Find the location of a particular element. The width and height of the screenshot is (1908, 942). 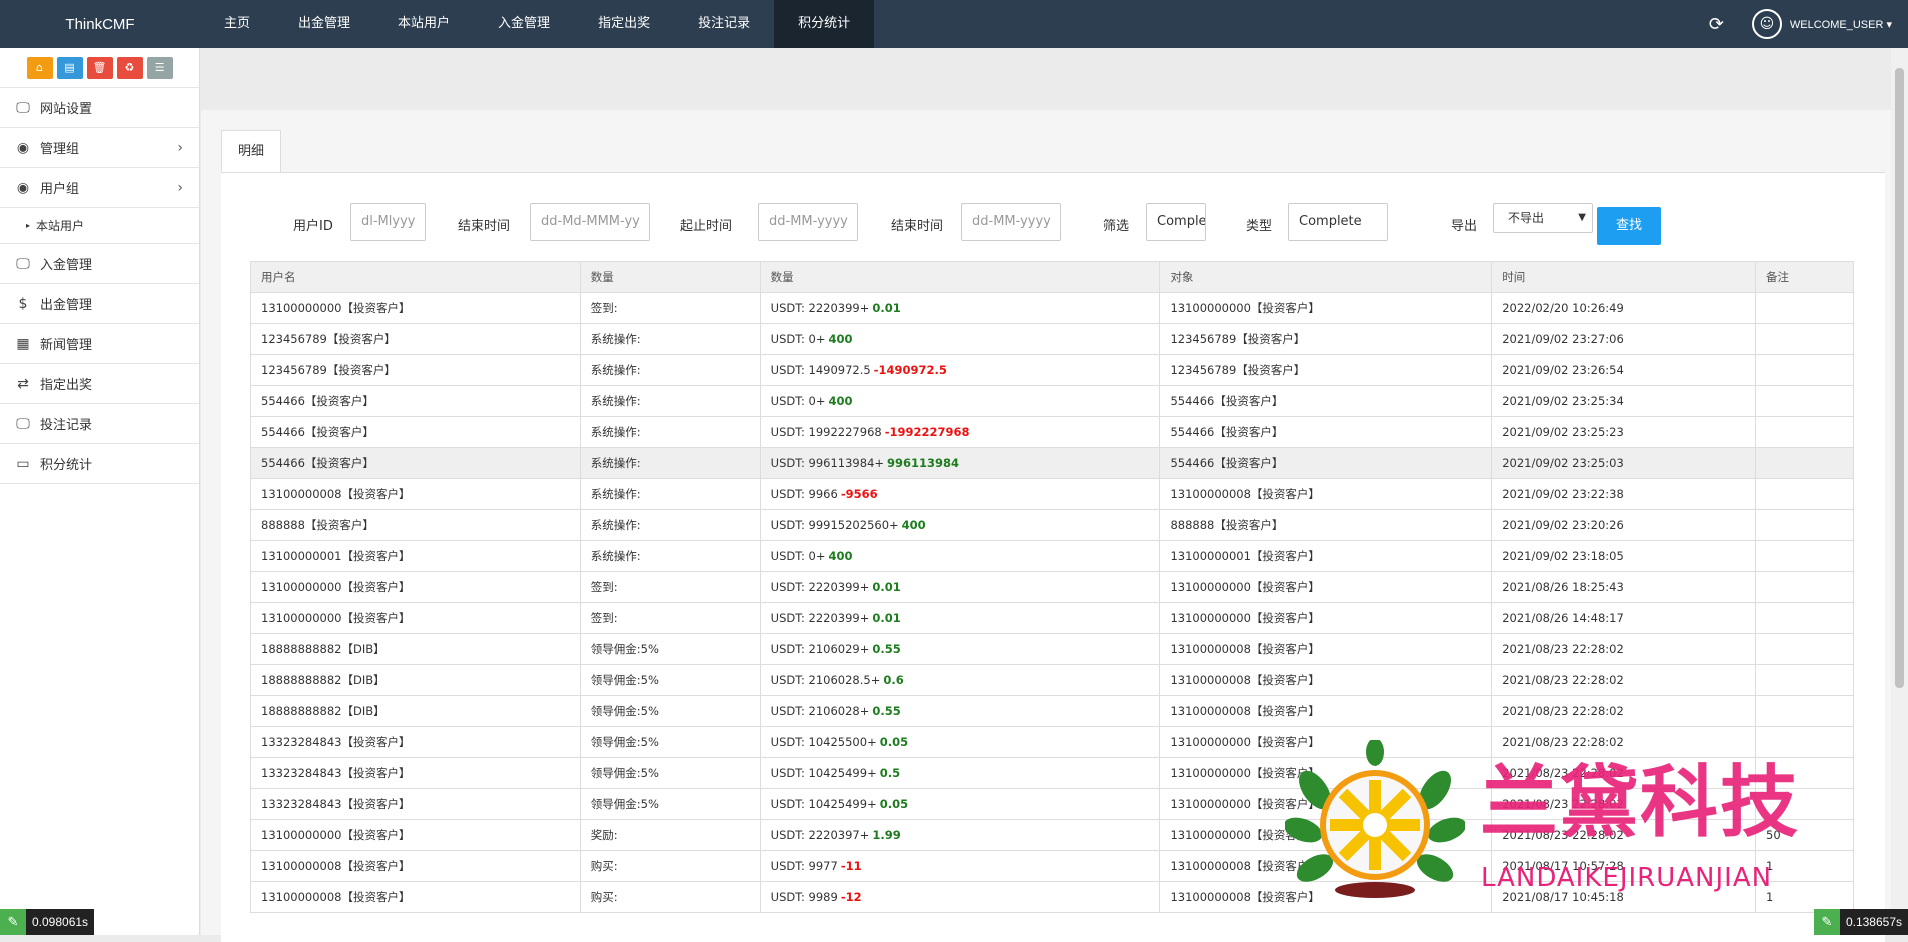

cell-amount: USDT: 1490972.5-1490972.5 is located at coordinates (960, 370).